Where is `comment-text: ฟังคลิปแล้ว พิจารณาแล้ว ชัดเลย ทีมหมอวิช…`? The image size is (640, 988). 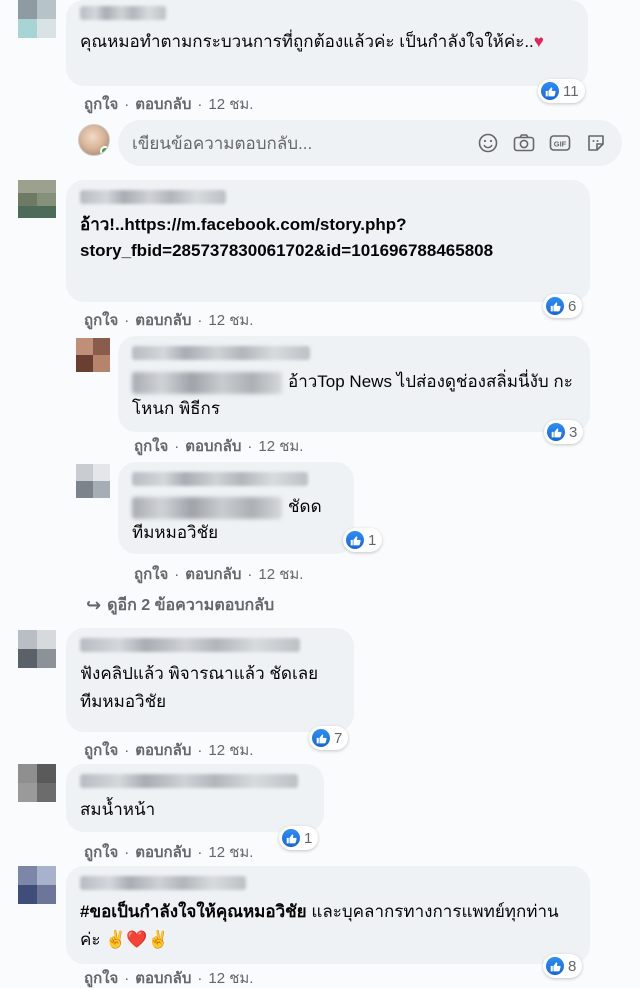
comment-text: ฟังคลิปแล้ว พิจารณาแล้ว ชัดเลย ทีมหมอวิช… is located at coordinates (199, 687).